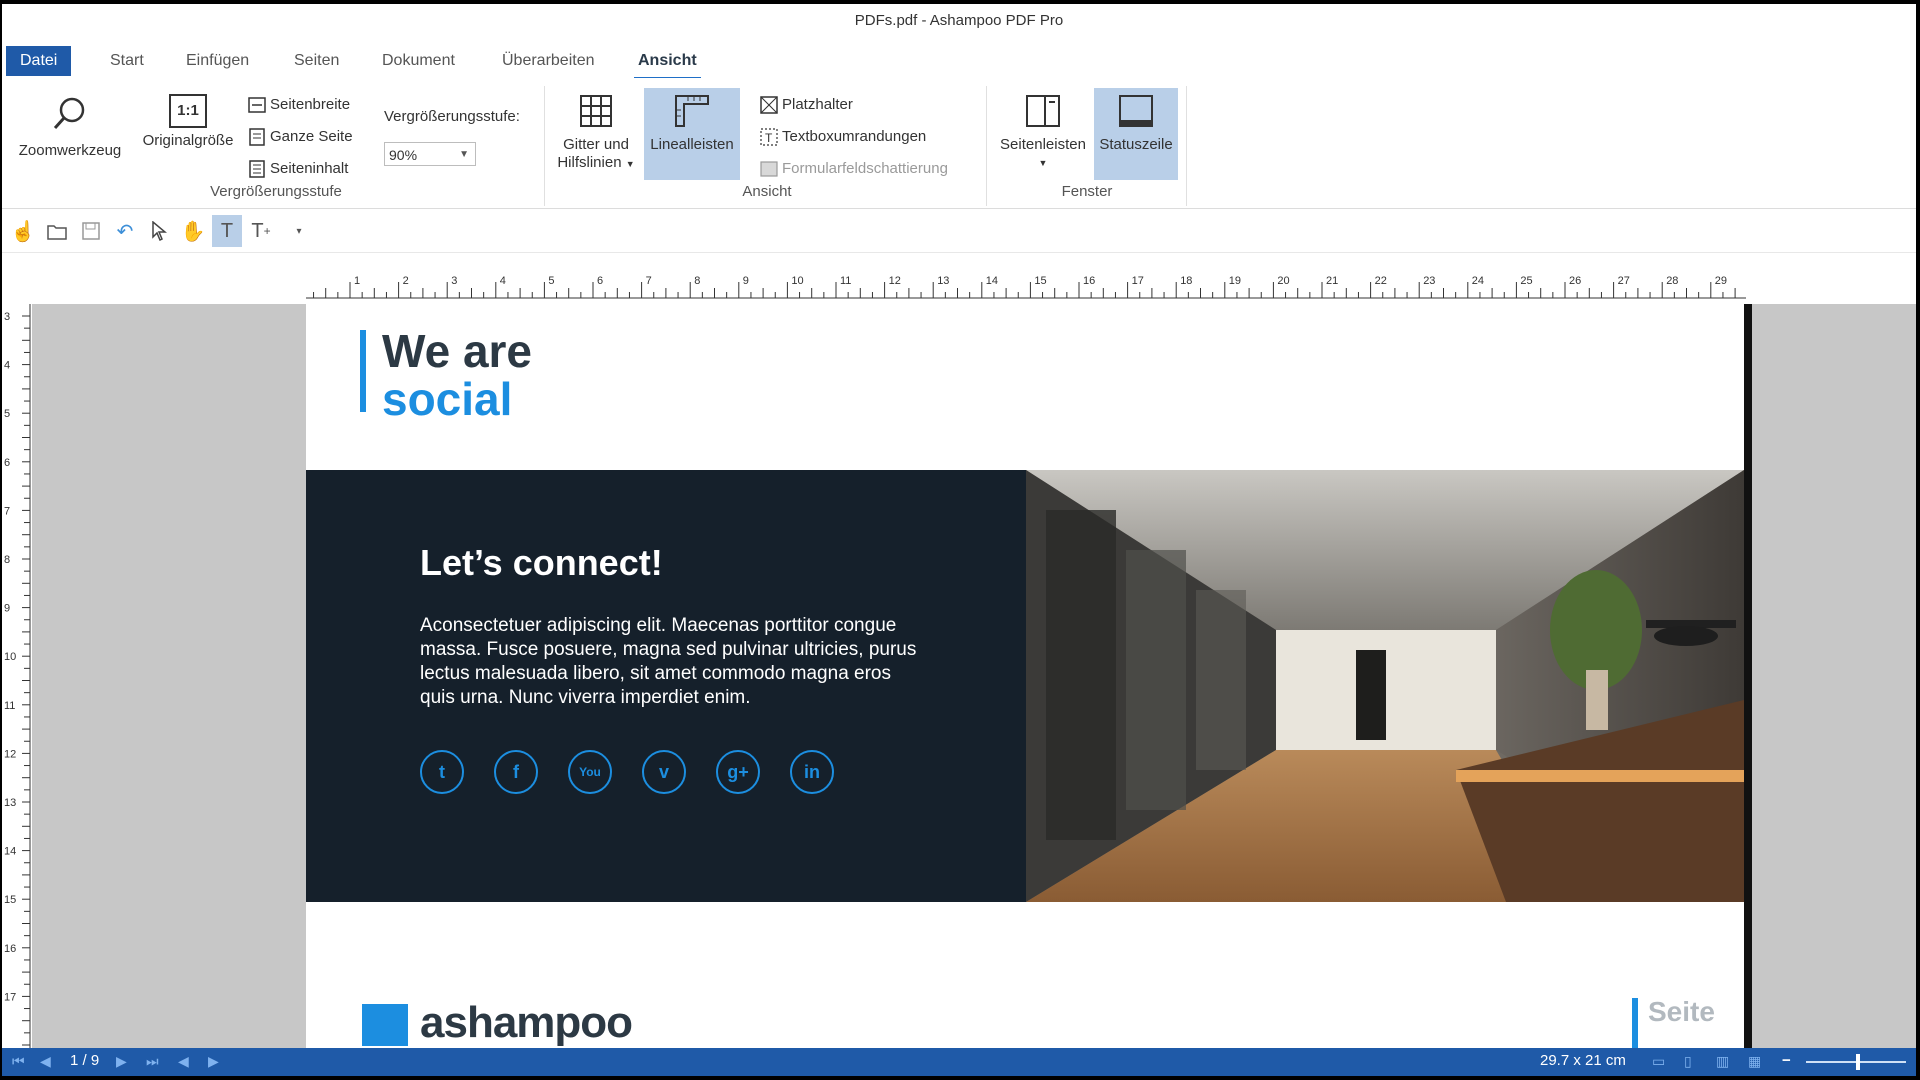 This screenshot has height=1080, width=1920. Describe the element at coordinates (299, 105) in the screenshot. I see `page-width-button: Seitenbreite` at that location.